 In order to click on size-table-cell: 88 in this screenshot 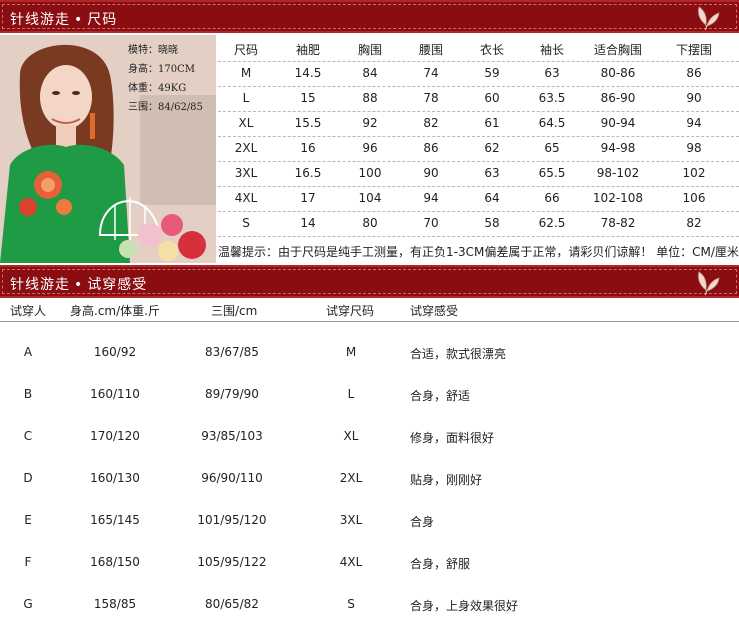, I will do `click(370, 98)`.